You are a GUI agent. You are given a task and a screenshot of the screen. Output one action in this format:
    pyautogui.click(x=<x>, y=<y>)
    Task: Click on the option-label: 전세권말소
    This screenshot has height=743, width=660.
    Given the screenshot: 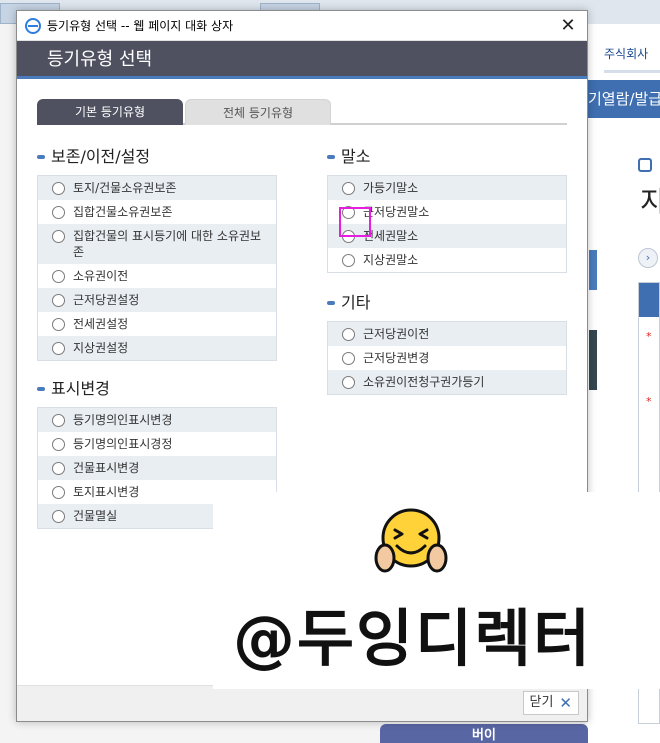 What is the action you would take?
    pyautogui.click(x=391, y=236)
    